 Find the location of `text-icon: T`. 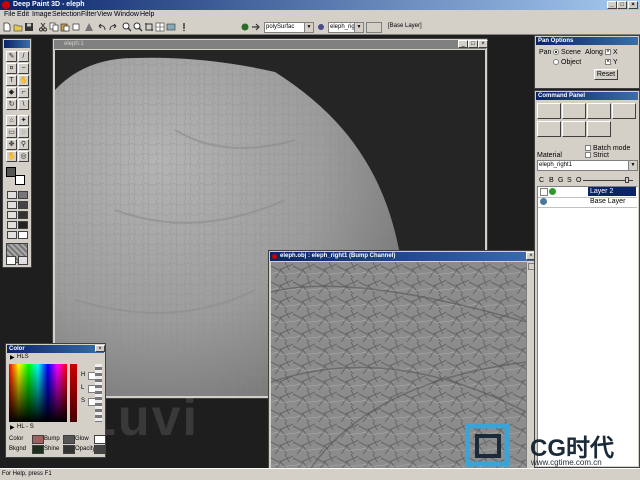

text-icon: T is located at coordinates (11, 80).